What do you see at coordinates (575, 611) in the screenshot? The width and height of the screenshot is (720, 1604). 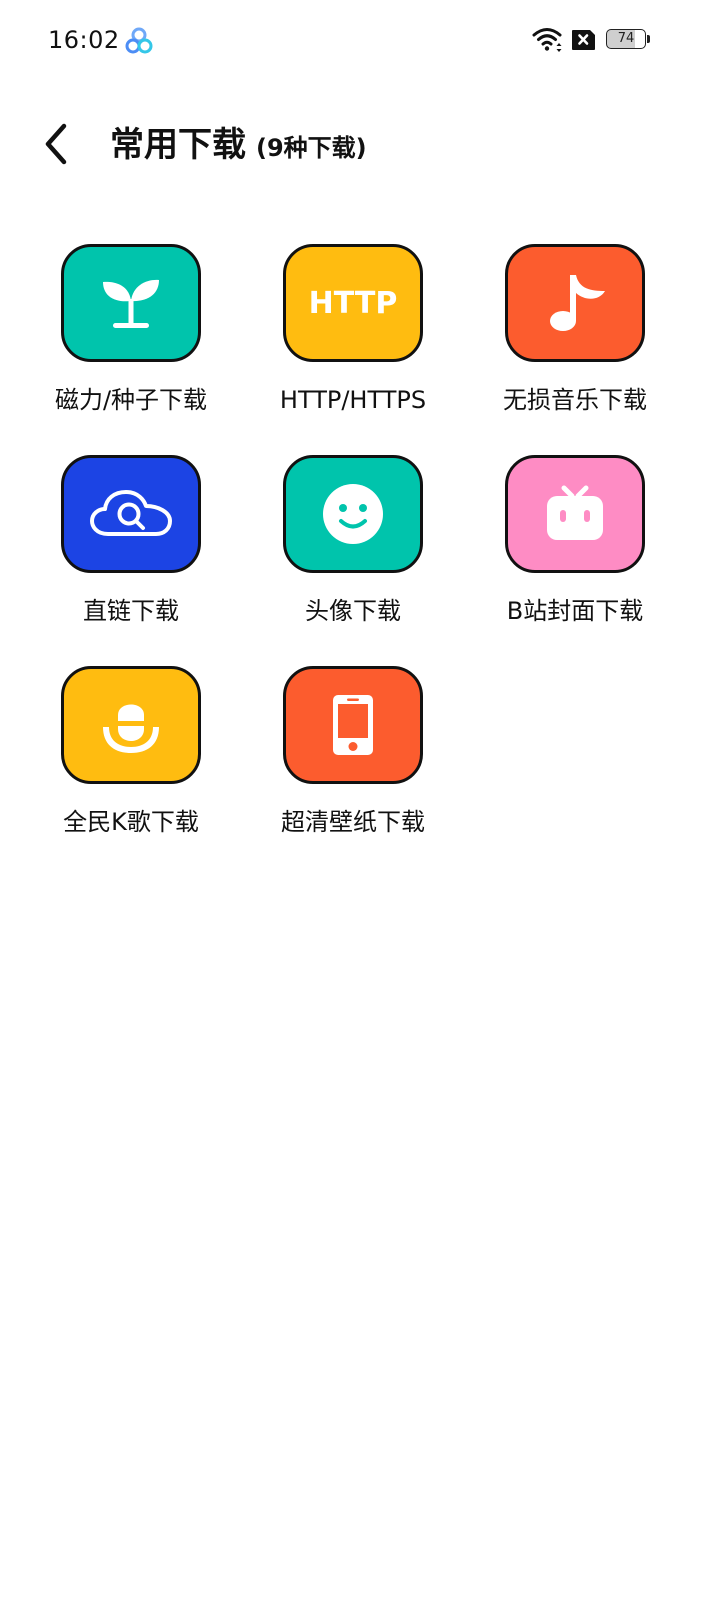 I see `tile-label: B站封面下载` at bounding box center [575, 611].